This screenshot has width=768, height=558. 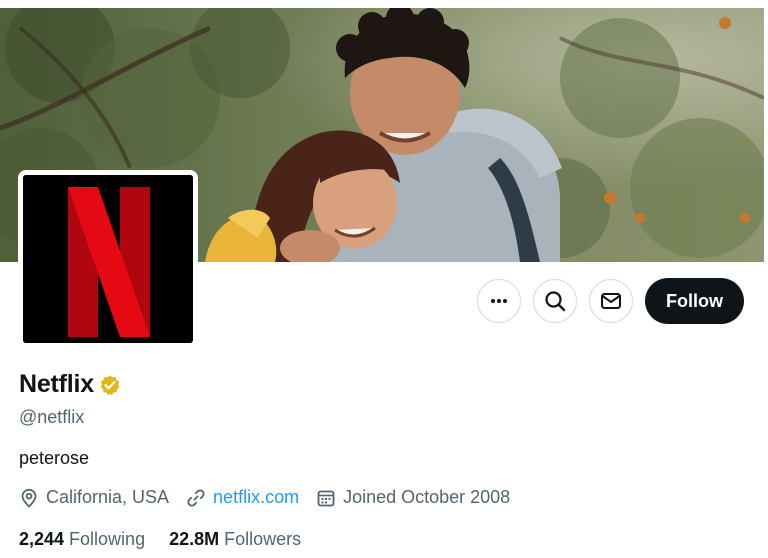 I want to click on envelope-icon, so click(x=611, y=301).